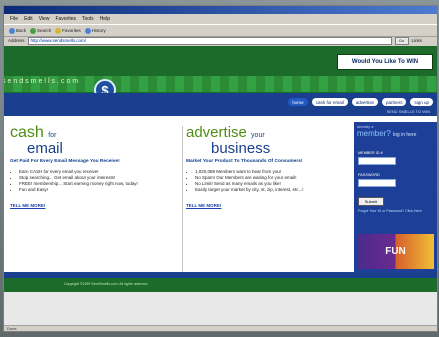  Describe the element at coordinates (370, 153) in the screenshot. I see `member-id-label: MEMBER ID #` at that location.